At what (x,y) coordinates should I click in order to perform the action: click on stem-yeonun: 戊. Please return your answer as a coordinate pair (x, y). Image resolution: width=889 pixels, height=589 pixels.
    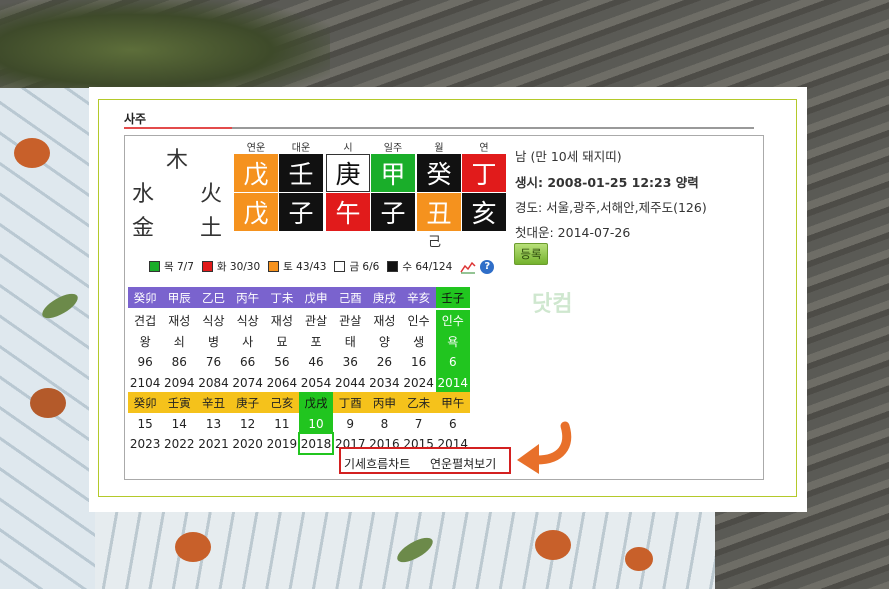
    Looking at the image, I should click on (256, 173).